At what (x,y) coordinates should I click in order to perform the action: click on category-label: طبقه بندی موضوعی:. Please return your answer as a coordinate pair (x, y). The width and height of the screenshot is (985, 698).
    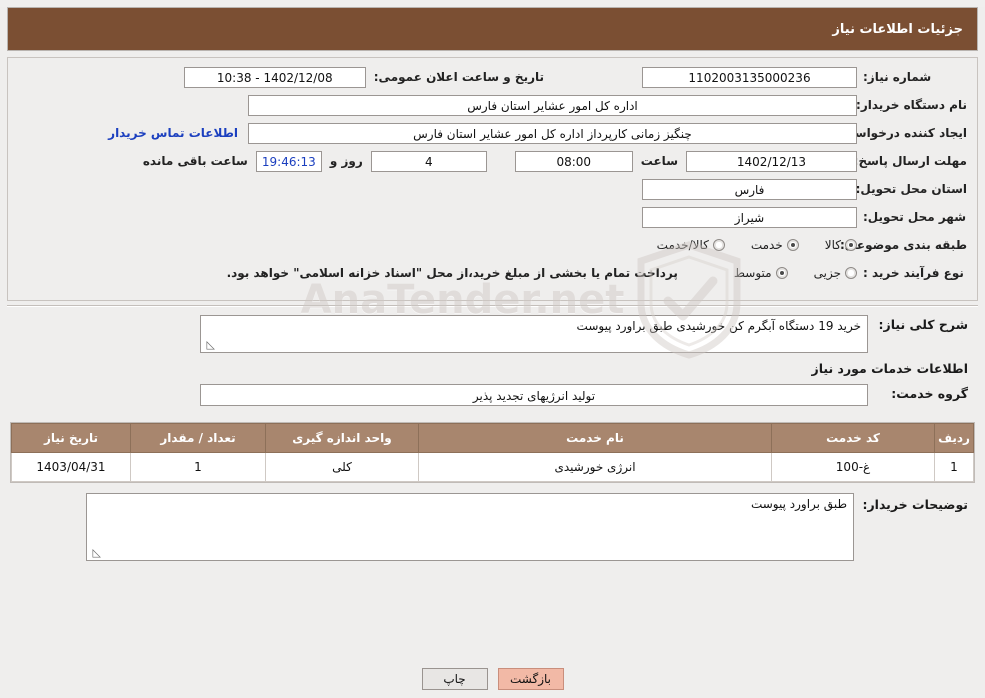
    Looking at the image, I should click on (903, 245).